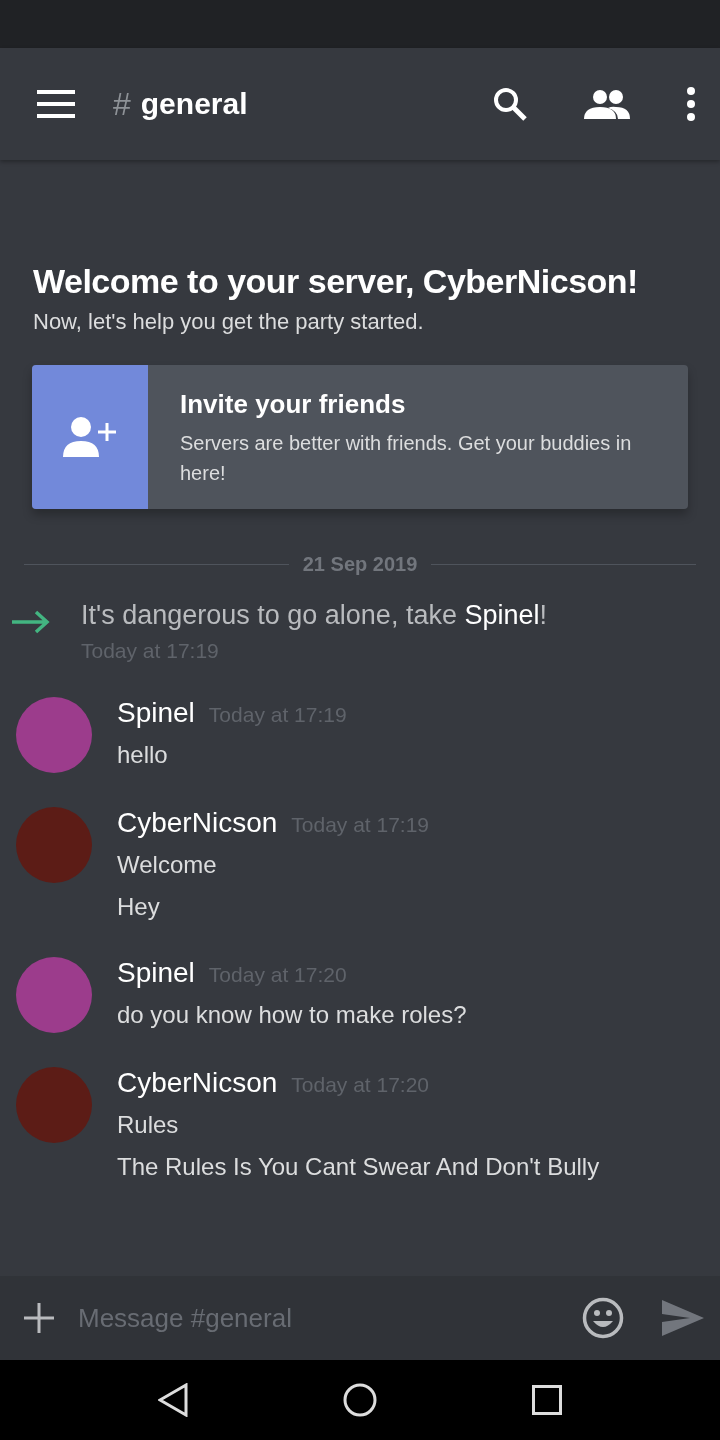 This screenshot has height=1440, width=720. Describe the element at coordinates (30, 622) in the screenshot. I see `join-arrow-icon` at that location.